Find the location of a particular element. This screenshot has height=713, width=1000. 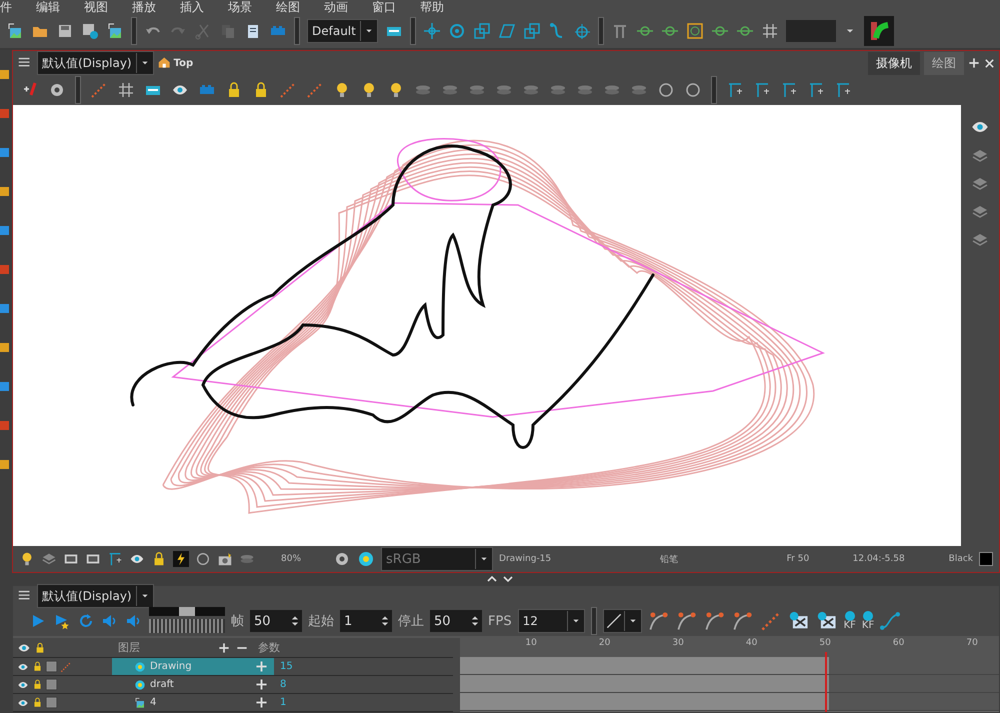

menu-item: 件 is located at coordinates (6, 7).